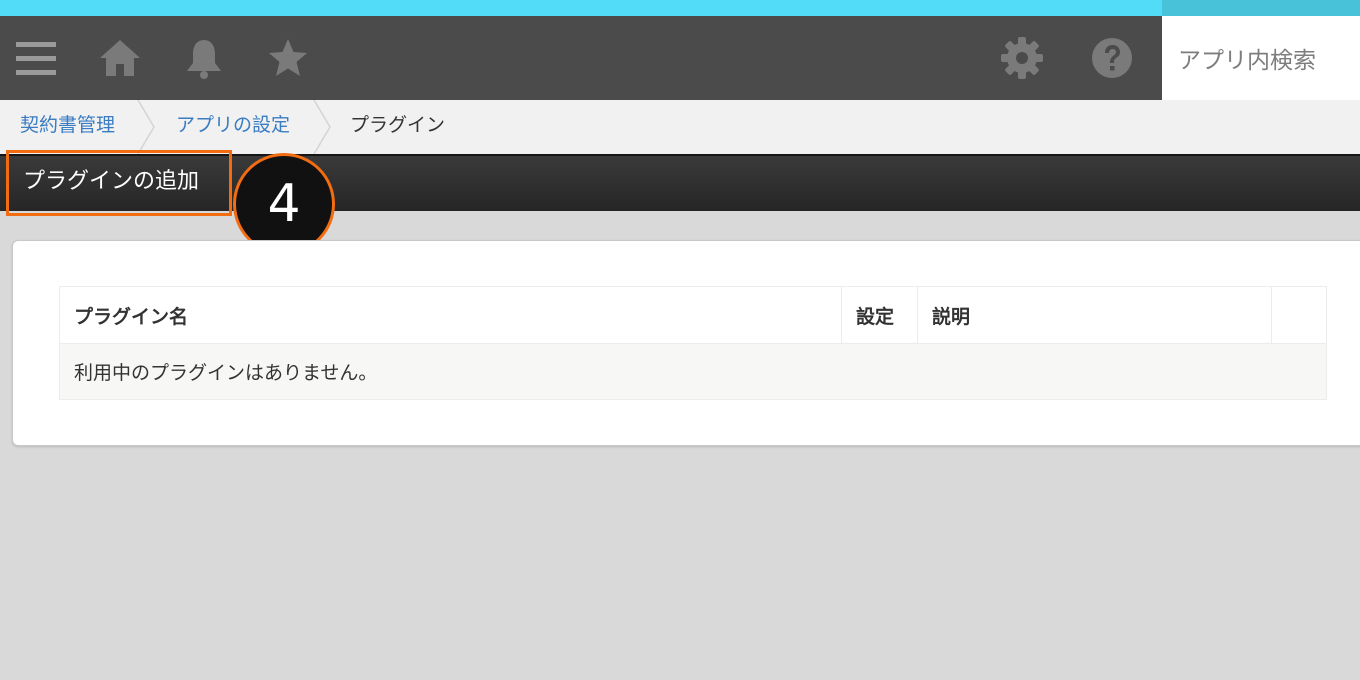 Image resolution: width=1360 pixels, height=680 pixels. What do you see at coordinates (1299, 315) in the screenshot?
I see `column-header-actions` at bounding box center [1299, 315].